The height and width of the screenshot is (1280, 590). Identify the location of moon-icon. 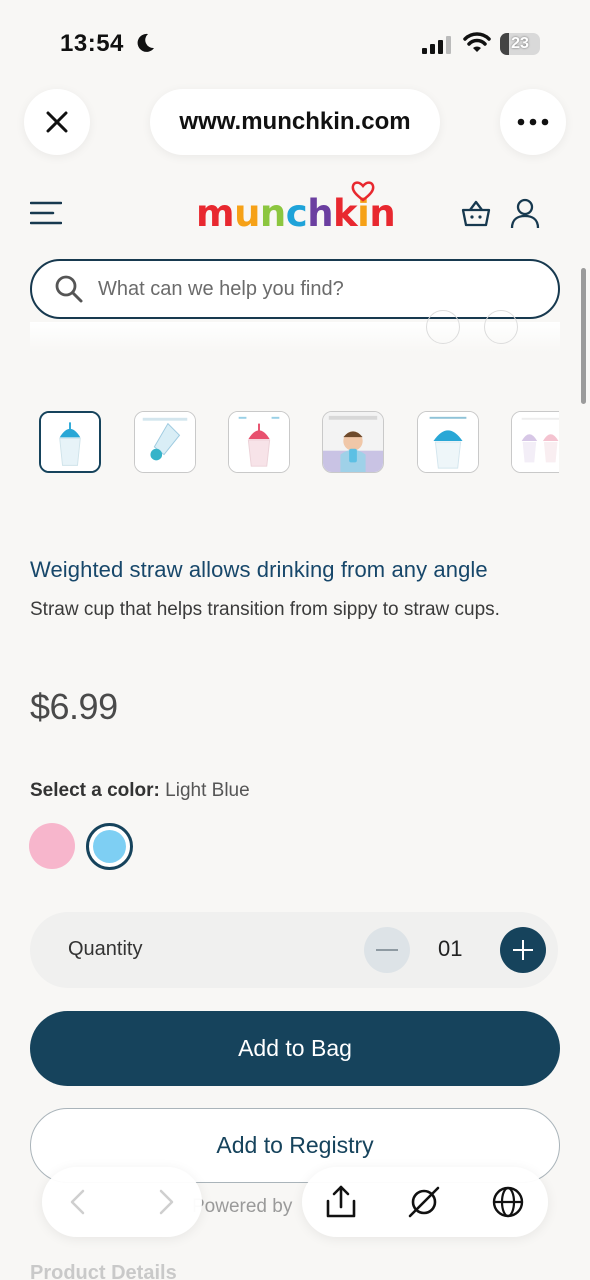
(145, 42).